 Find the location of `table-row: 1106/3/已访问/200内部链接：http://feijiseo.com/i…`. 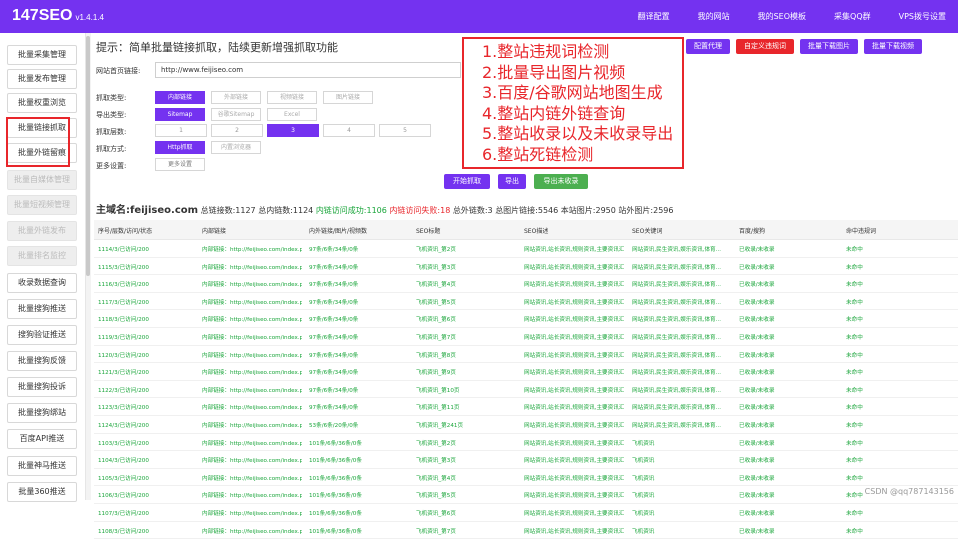

table-row: 1106/3/已访问/200内部链接：http://feijiseo.com/i… is located at coordinates (526, 495).